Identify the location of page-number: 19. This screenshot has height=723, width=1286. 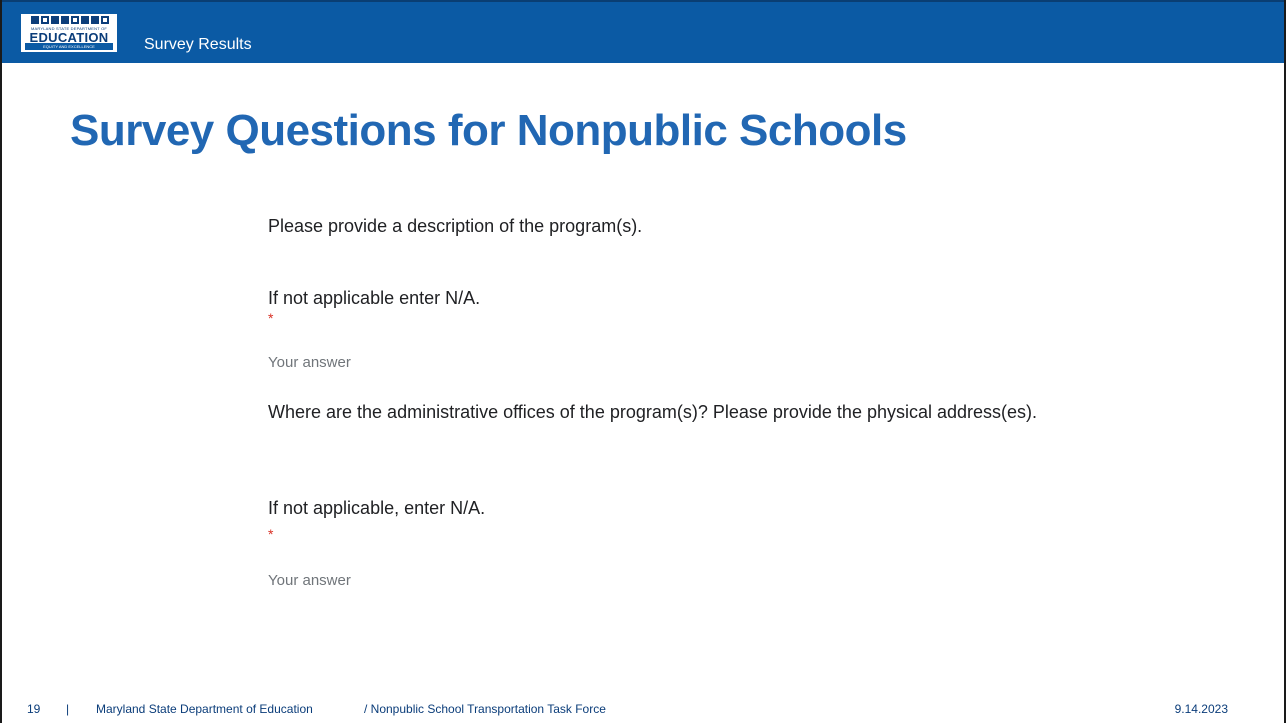
(34, 709).